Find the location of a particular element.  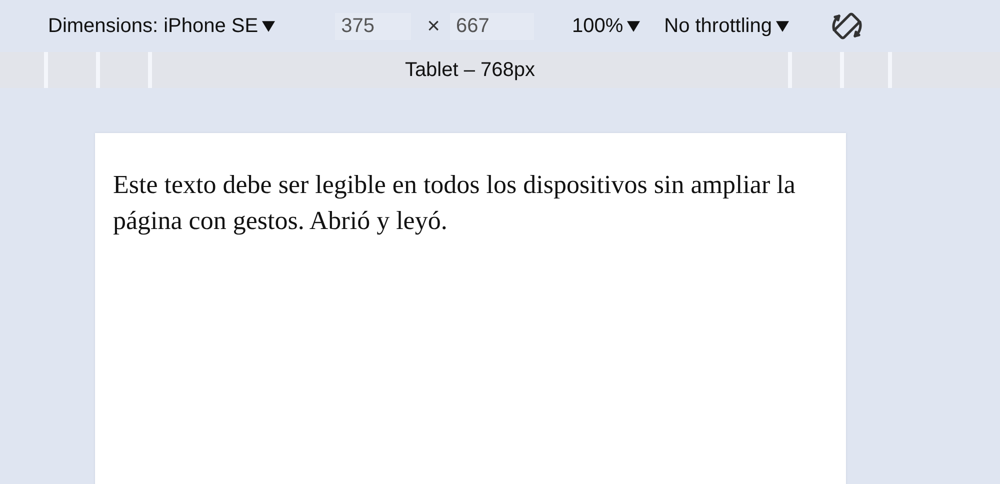

zoom-dropdown: 100% is located at coordinates (606, 26).